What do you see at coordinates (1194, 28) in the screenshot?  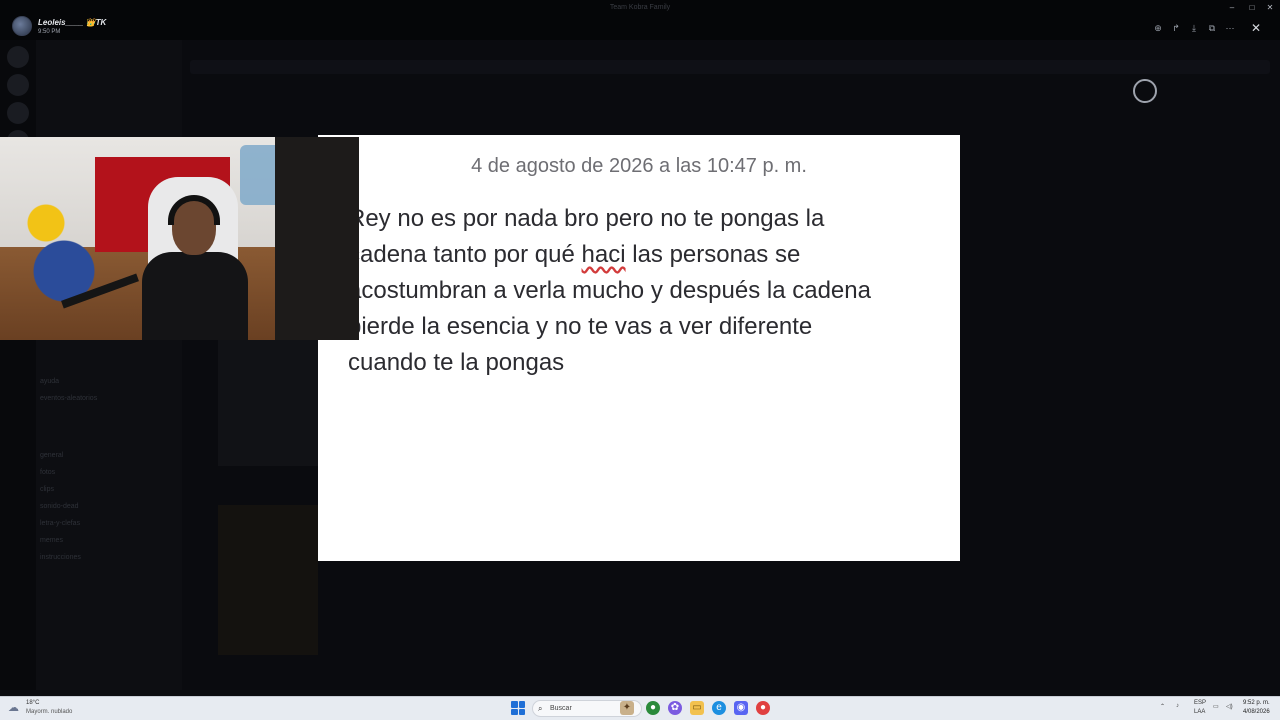 I see `download-icon: ⤓` at bounding box center [1194, 28].